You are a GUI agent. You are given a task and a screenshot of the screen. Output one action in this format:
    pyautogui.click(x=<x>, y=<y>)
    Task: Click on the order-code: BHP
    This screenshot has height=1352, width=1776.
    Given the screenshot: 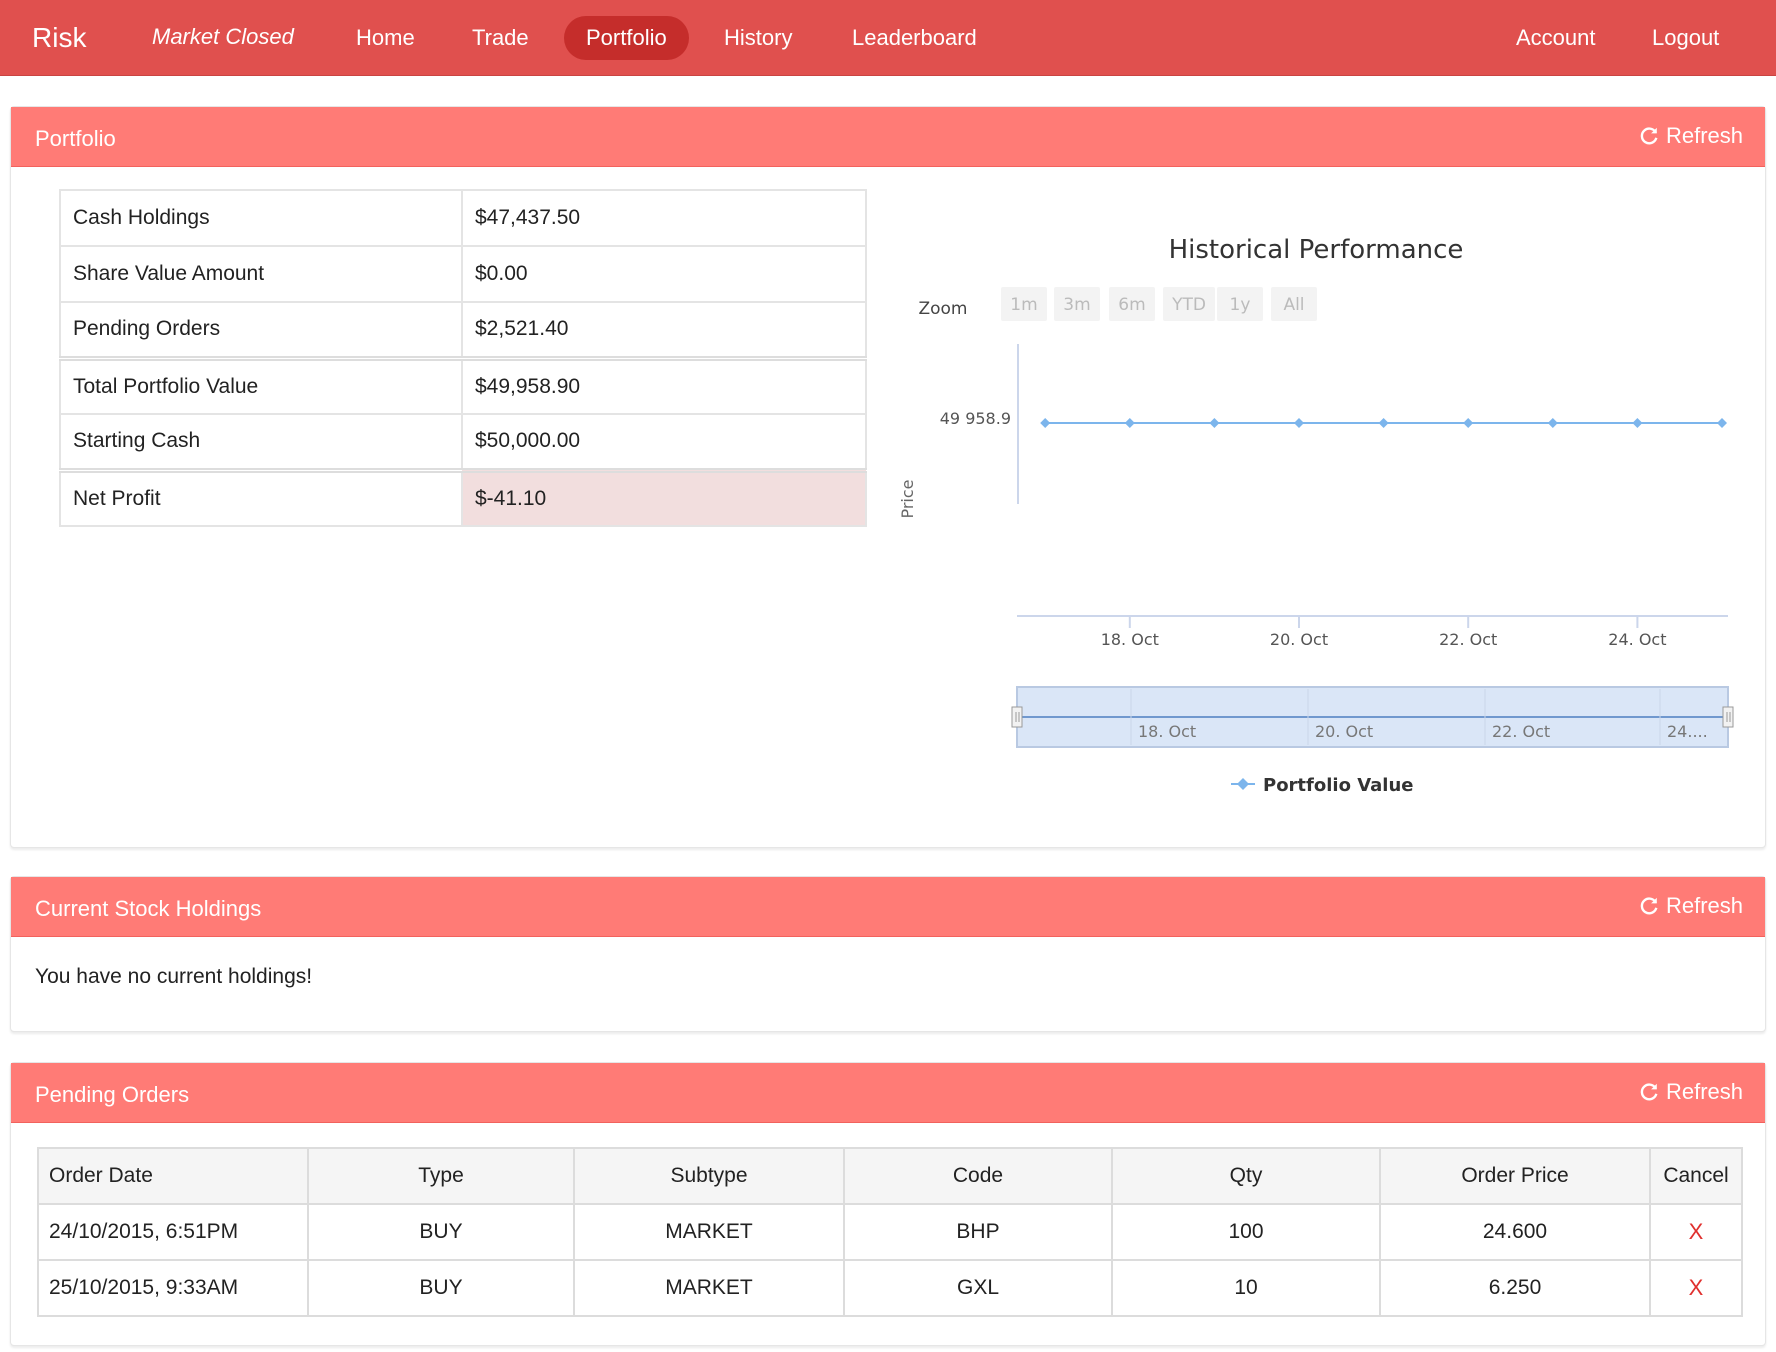 What is the action you would take?
    pyautogui.click(x=978, y=1232)
    